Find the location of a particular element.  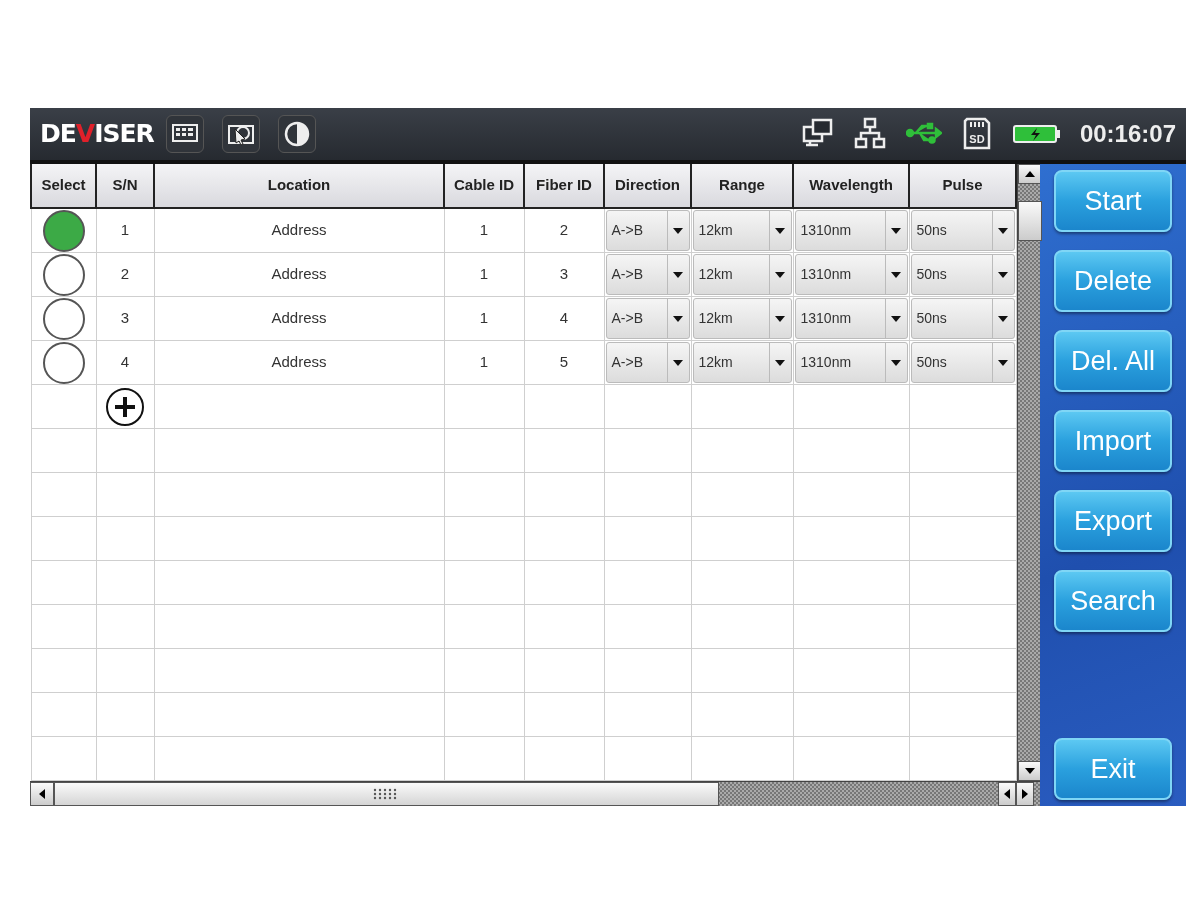

scroll-right-button is located at coordinates (1025, 794).